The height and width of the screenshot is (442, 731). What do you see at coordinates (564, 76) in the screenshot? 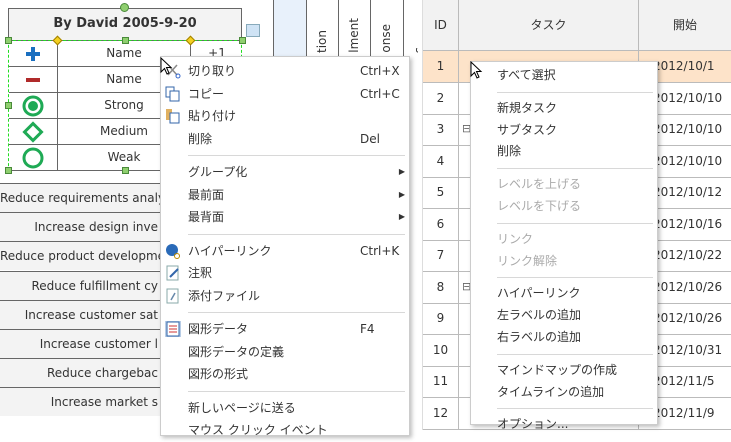
I see `menu-item: すべて選択` at bounding box center [564, 76].